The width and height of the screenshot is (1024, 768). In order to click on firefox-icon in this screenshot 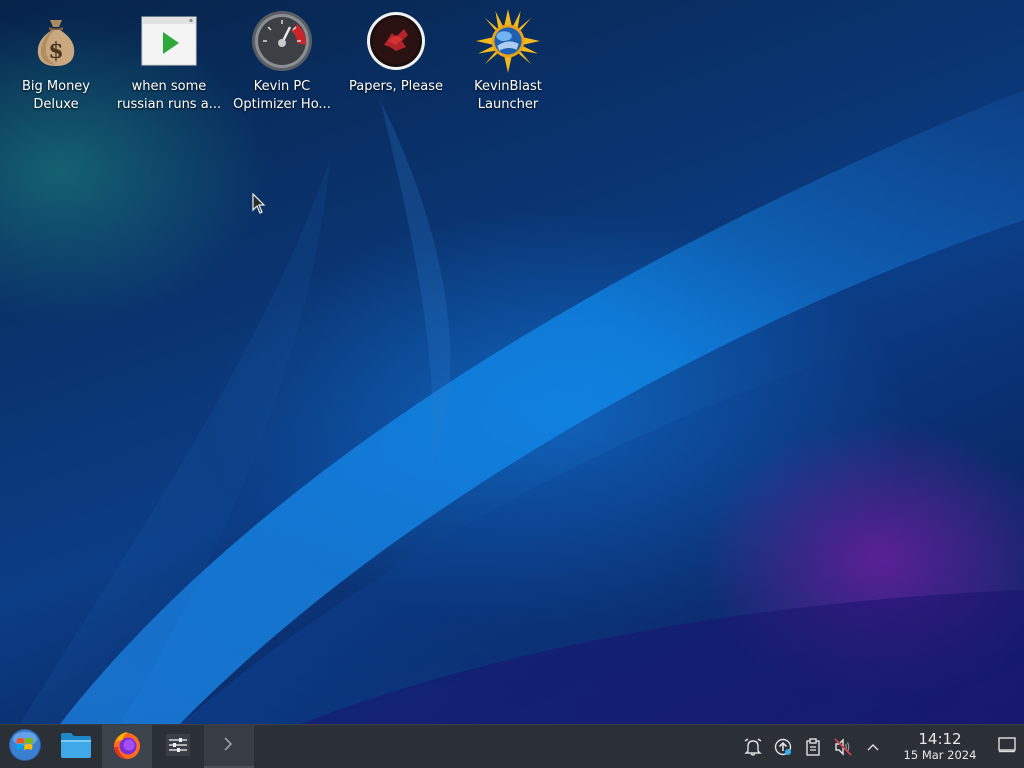, I will do `click(127, 747)`.